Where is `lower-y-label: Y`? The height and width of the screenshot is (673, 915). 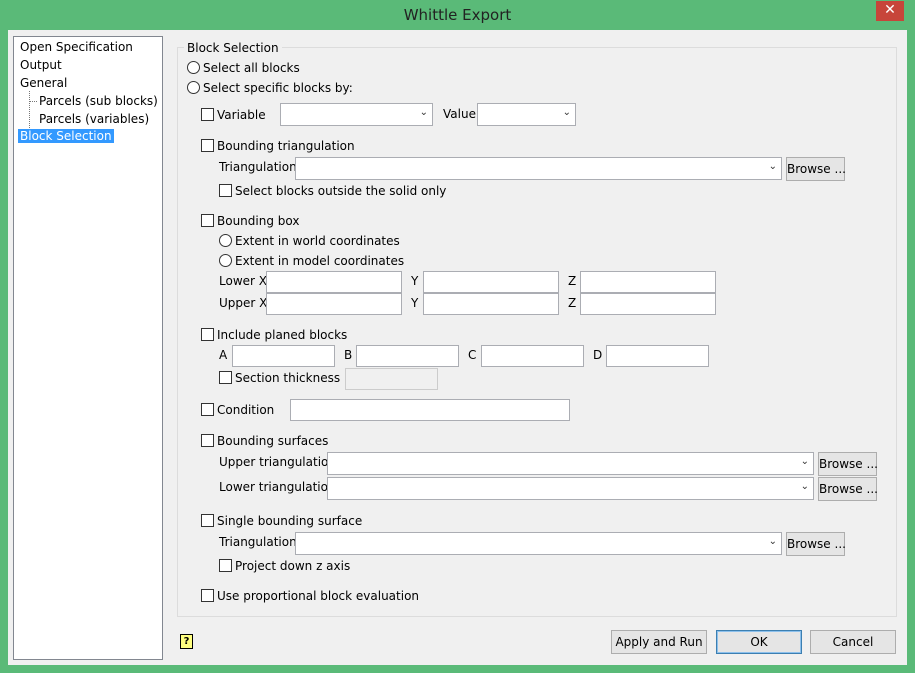
lower-y-label: Y is located at coordinates (415, 281).